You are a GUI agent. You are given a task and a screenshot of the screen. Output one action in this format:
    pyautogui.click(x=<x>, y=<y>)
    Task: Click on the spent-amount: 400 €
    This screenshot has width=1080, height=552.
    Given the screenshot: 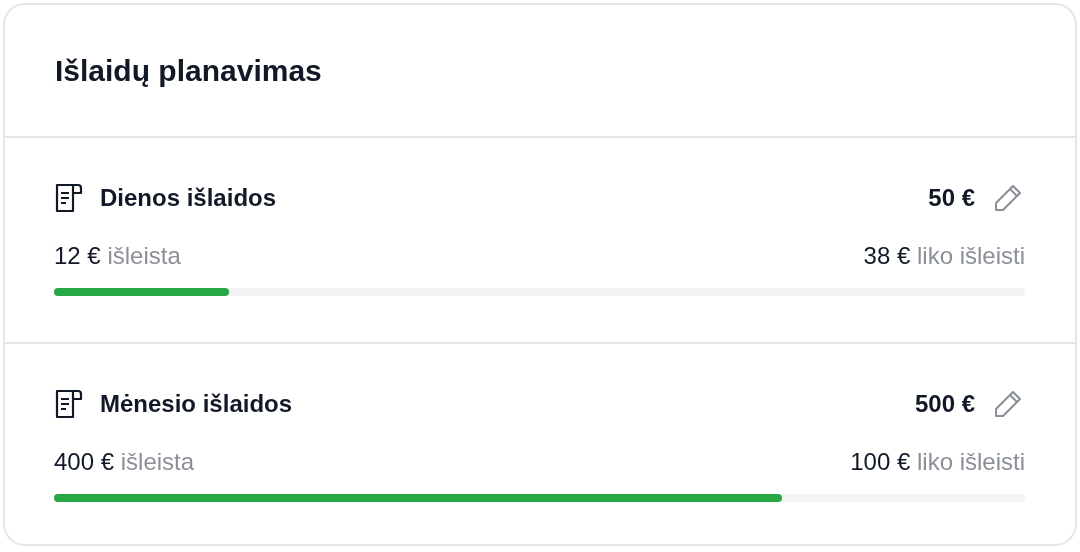 What is the action you would take?
    pyautogui.click(x=84, y=461)
    